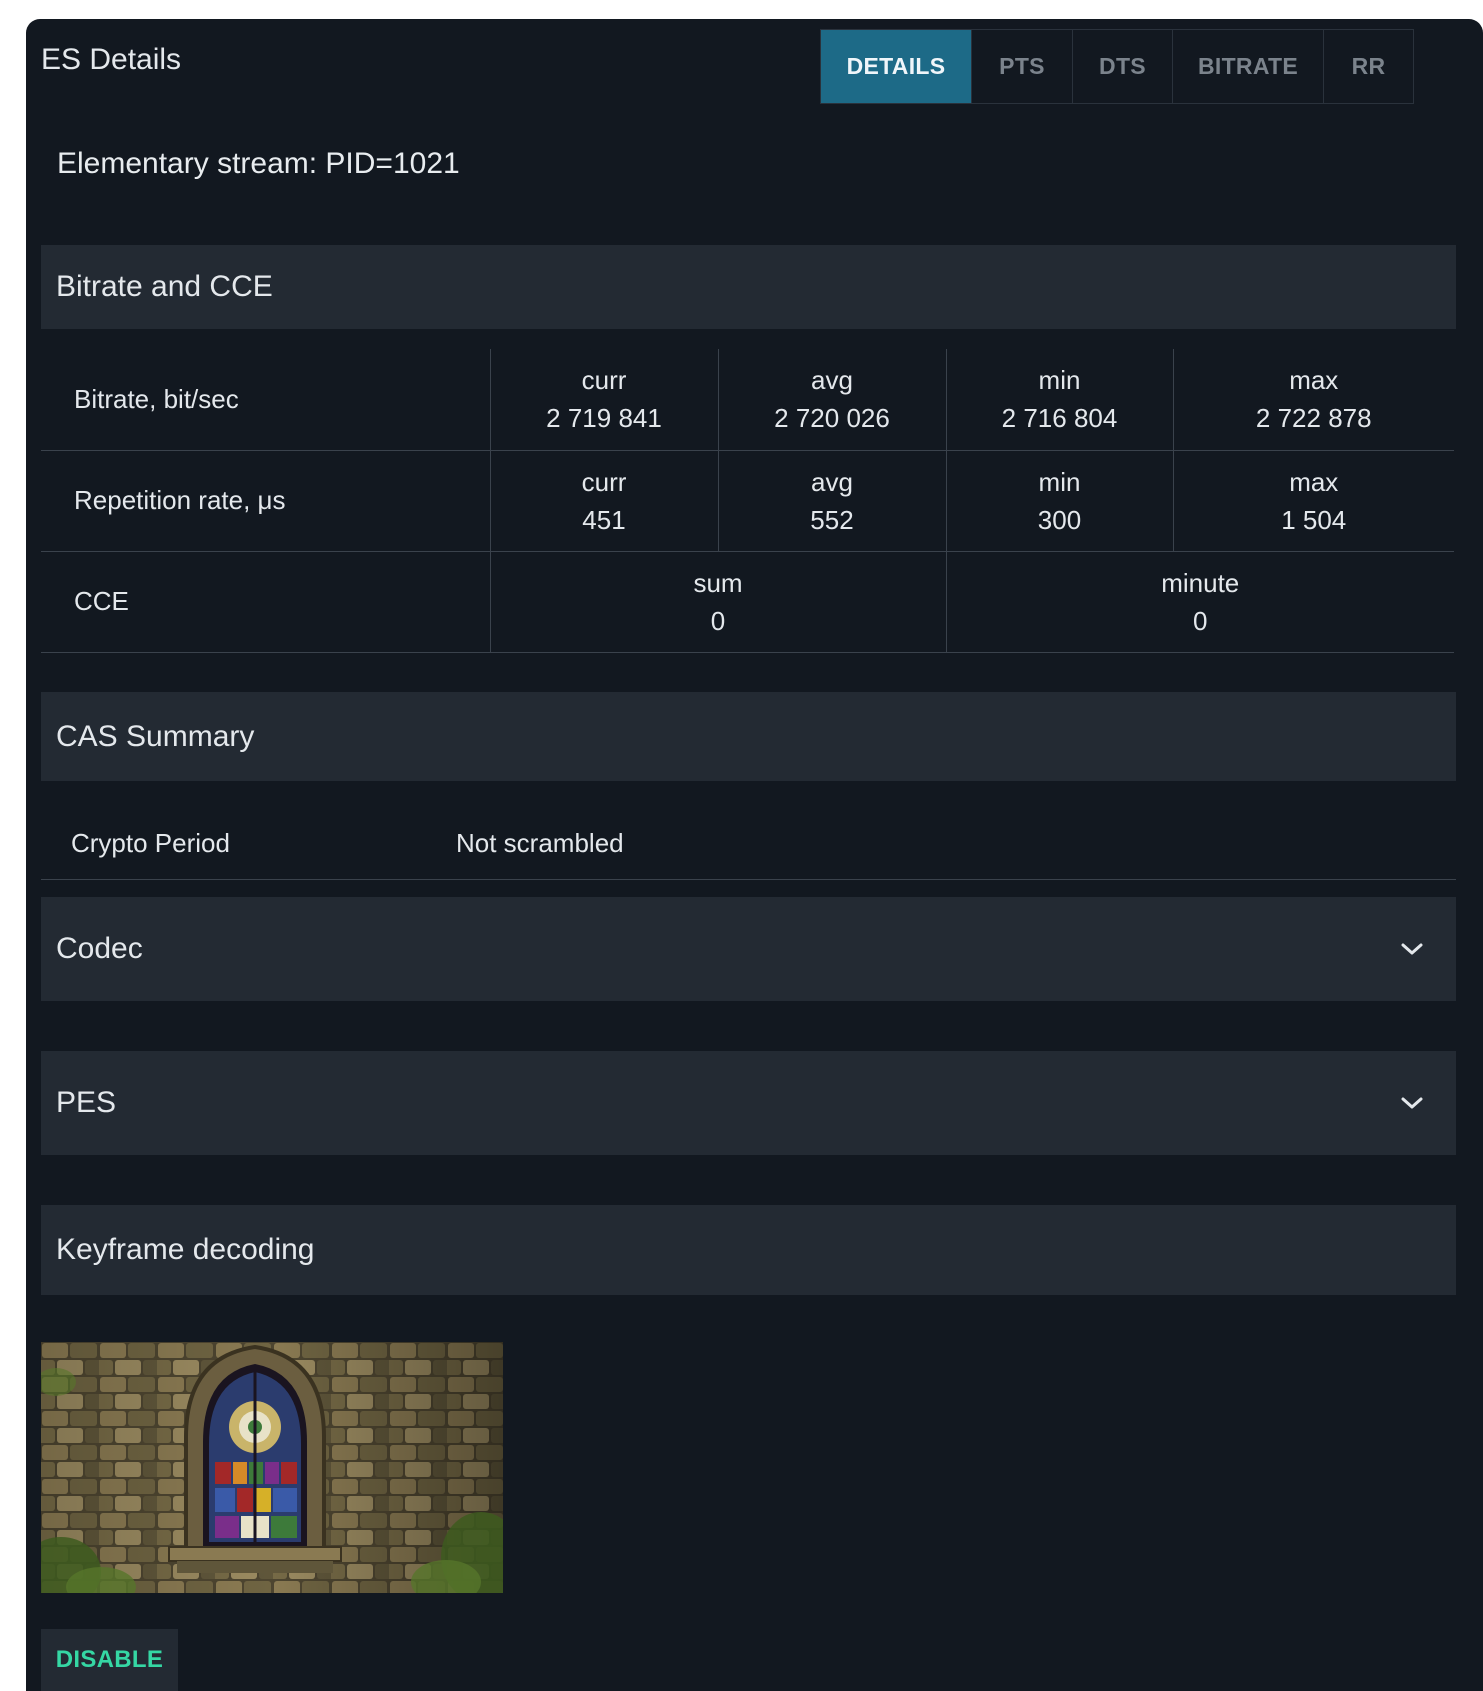 Image resolution: width=1483 pixels, height=1691 pixels. I want to click on stat-value: 552, so click(832, 519).